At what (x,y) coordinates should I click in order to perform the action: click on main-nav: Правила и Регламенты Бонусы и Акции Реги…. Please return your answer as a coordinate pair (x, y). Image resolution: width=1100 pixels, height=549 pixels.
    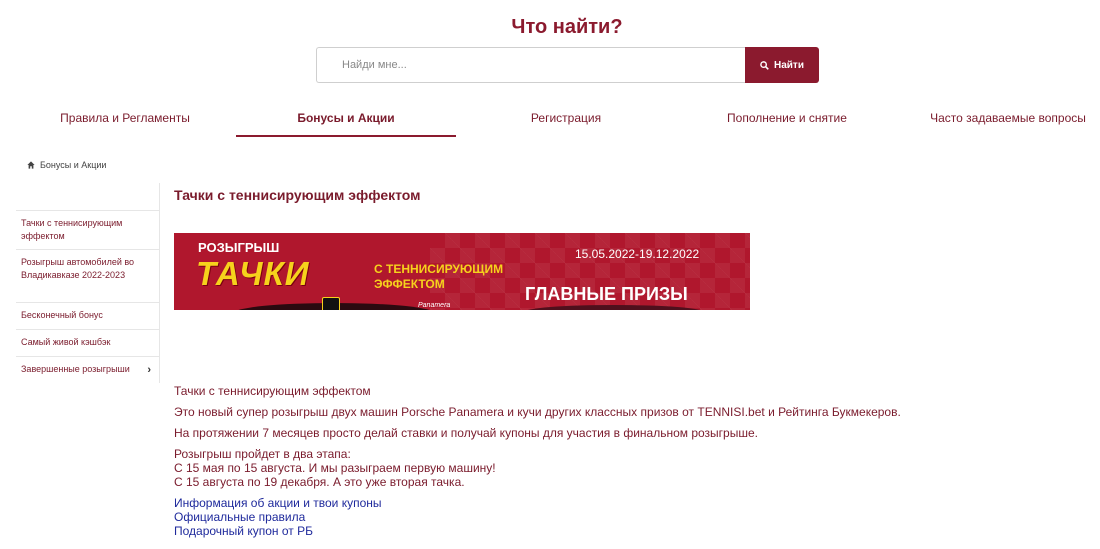
    Looking at the image, I should click on (550, 118).